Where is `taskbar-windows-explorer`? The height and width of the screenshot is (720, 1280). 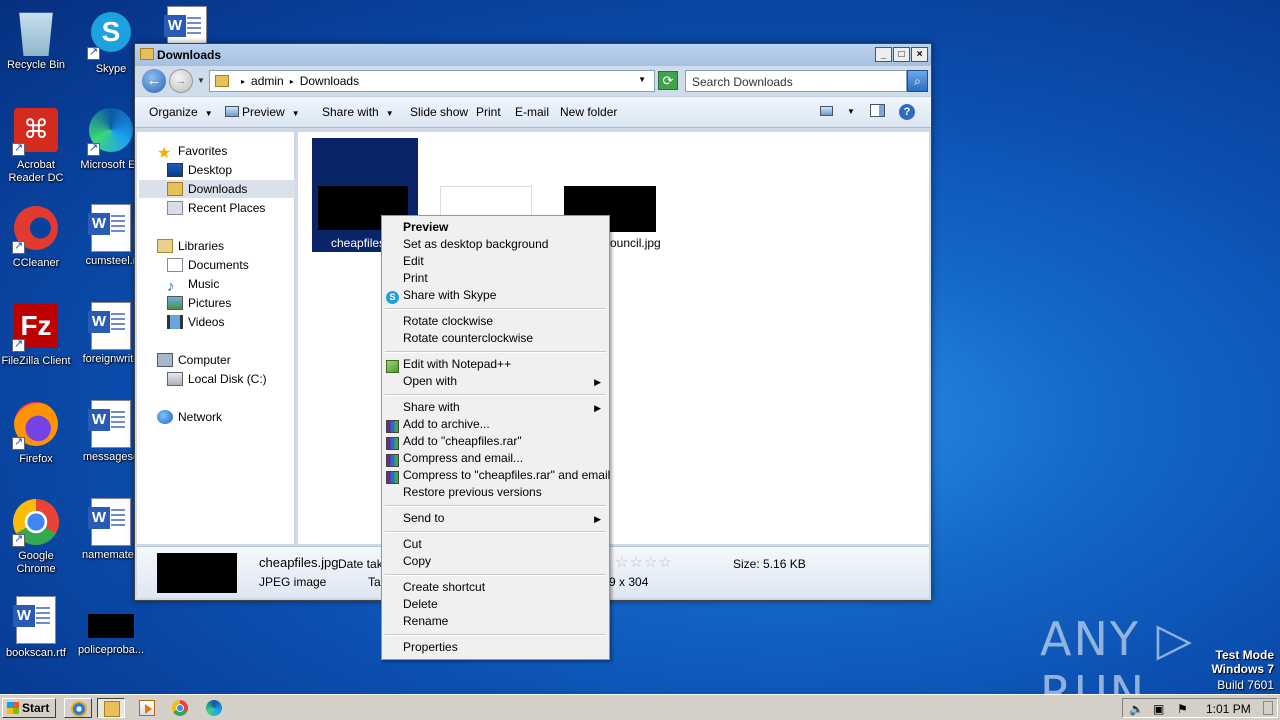
taskbar-windows-explorer is located at coordinates (111, 708).